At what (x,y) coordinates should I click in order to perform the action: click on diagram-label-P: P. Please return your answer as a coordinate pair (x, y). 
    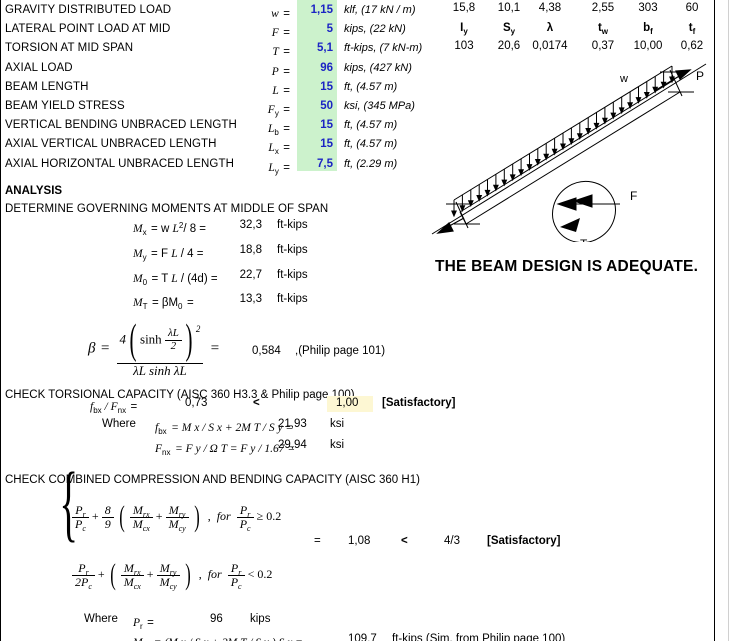
    Looking at the image, I should click on (700, 76).